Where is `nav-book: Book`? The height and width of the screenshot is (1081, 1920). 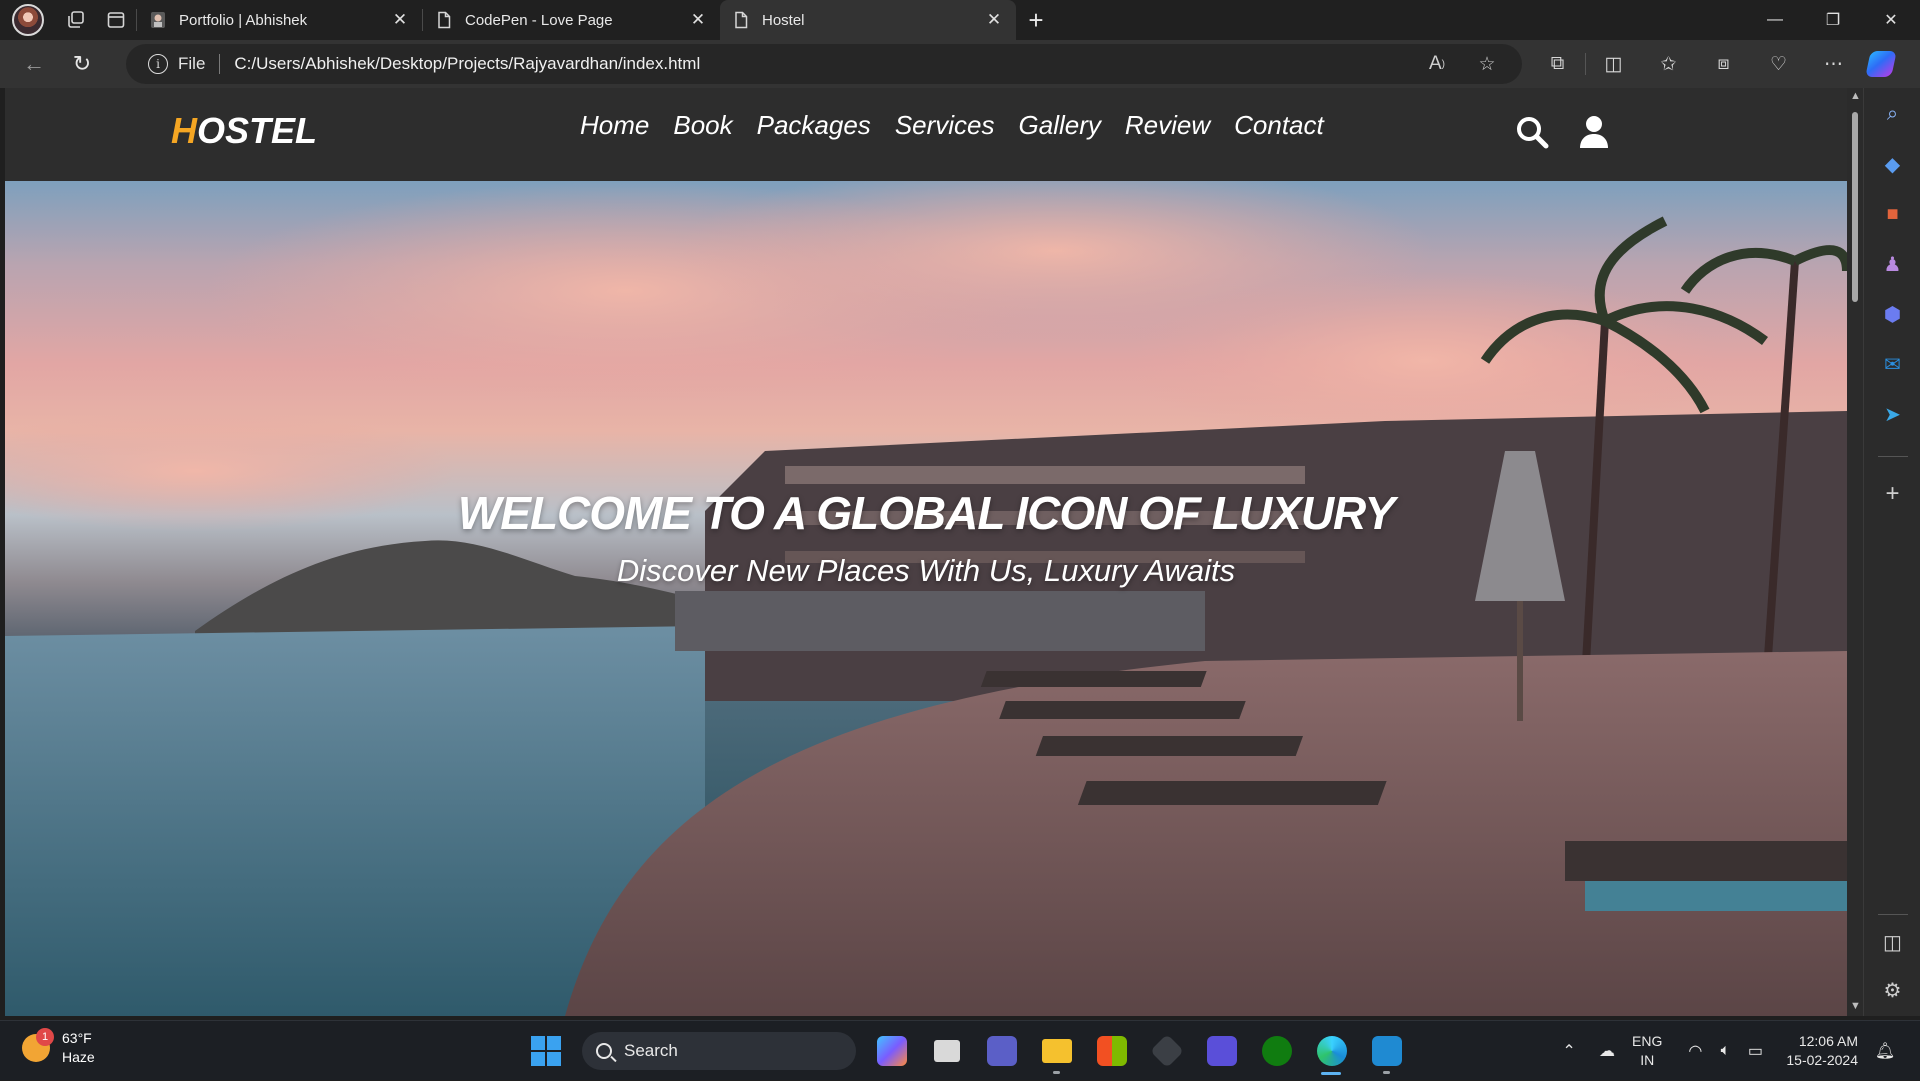
nav-book: Book is located at coordinates (702, 125).